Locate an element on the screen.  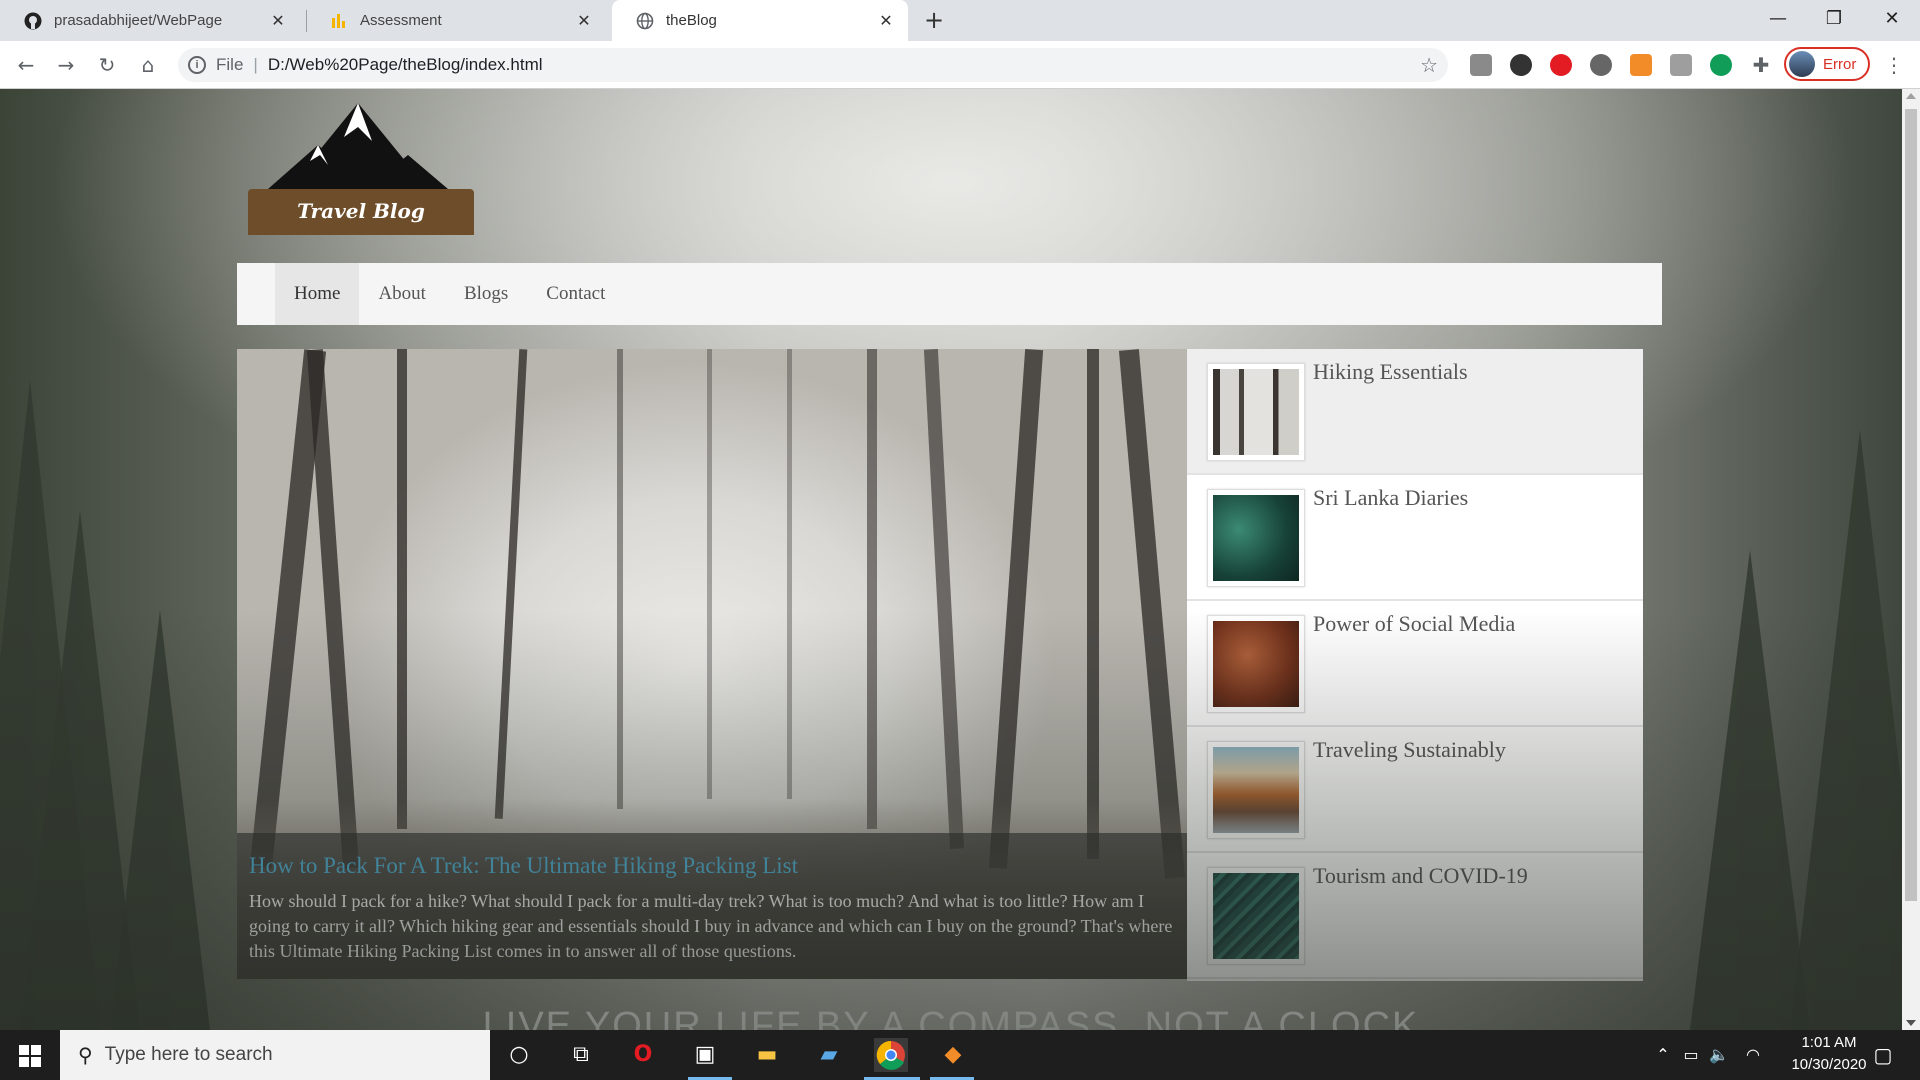
sidebar-item-title: Tourism and COVID-19 is located at coordinates (1420, 875).